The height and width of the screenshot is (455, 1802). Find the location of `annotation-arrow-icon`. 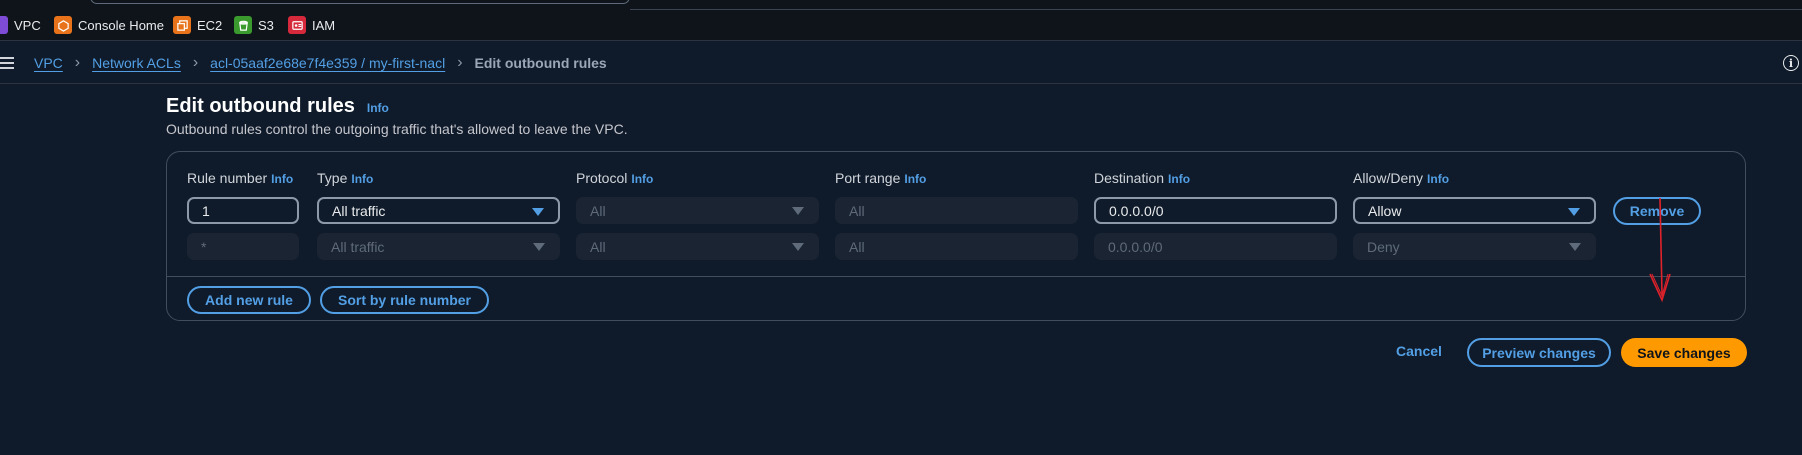

annotation-arrow-icon is located at coordinates (1660, 250).